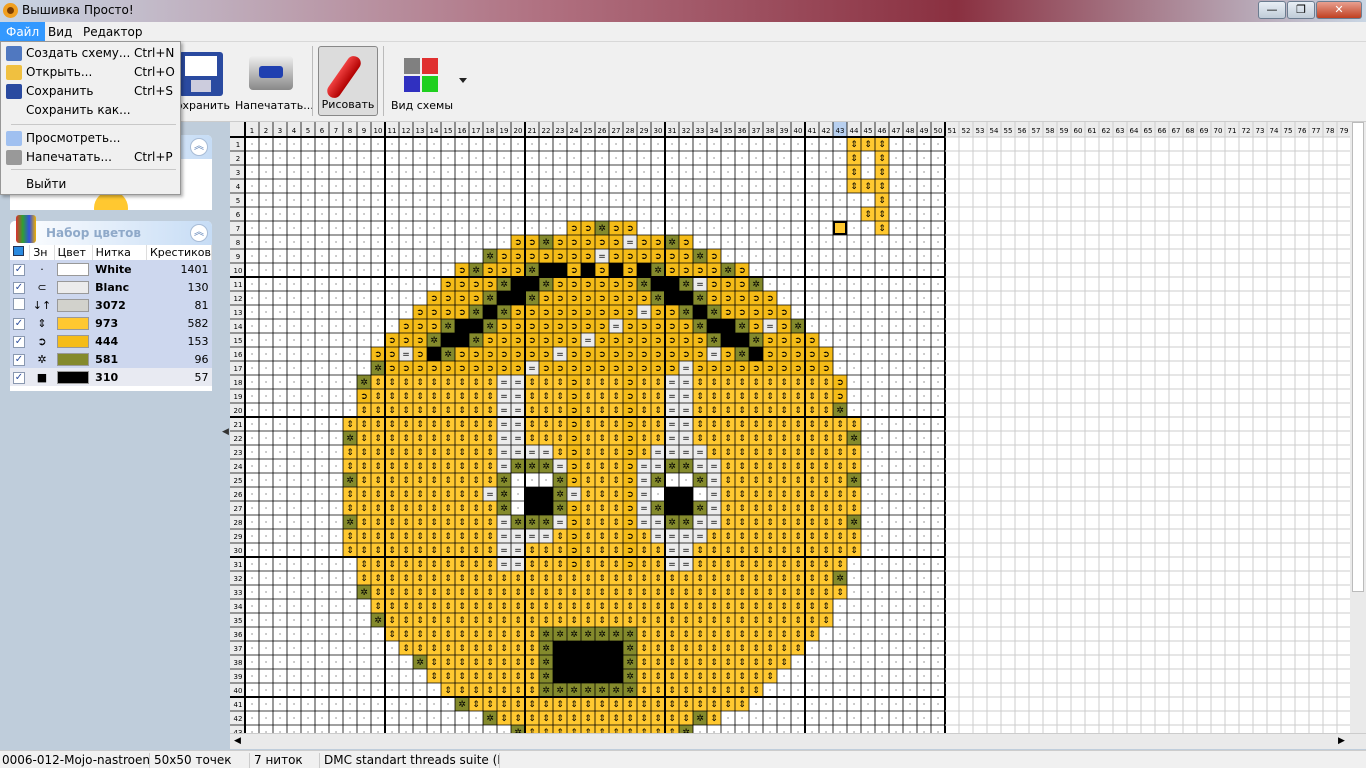 The image size is (1366, 768). Describe the element at coordinates (1341, 741) in the screenshot. I see `scroll-right-arrow: ▶` at that location.